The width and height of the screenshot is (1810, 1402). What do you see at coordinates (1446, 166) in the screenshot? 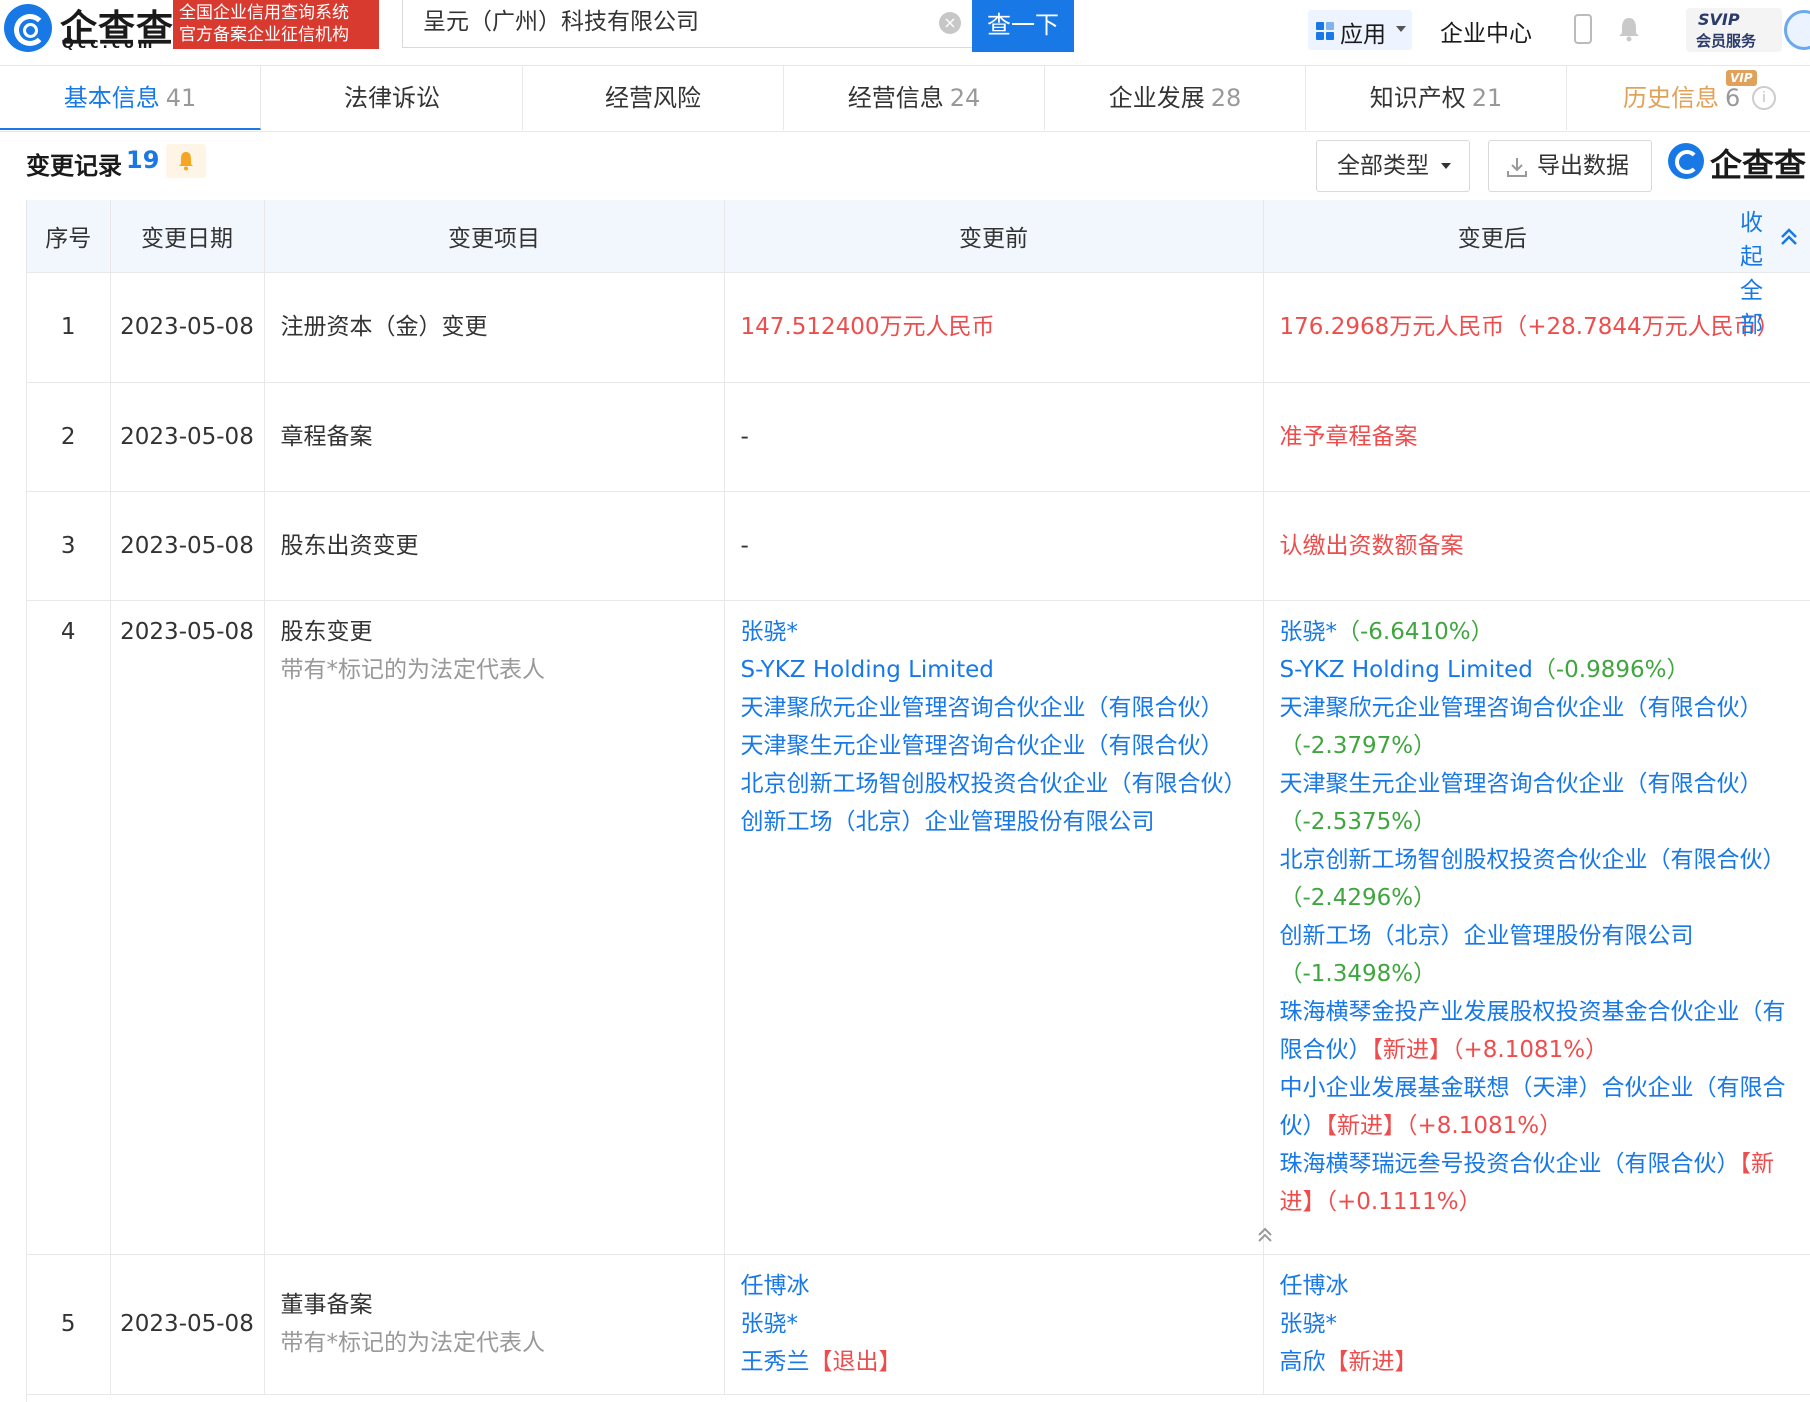
I see `chevron-down-icon` at bounding box center [1446, 166].